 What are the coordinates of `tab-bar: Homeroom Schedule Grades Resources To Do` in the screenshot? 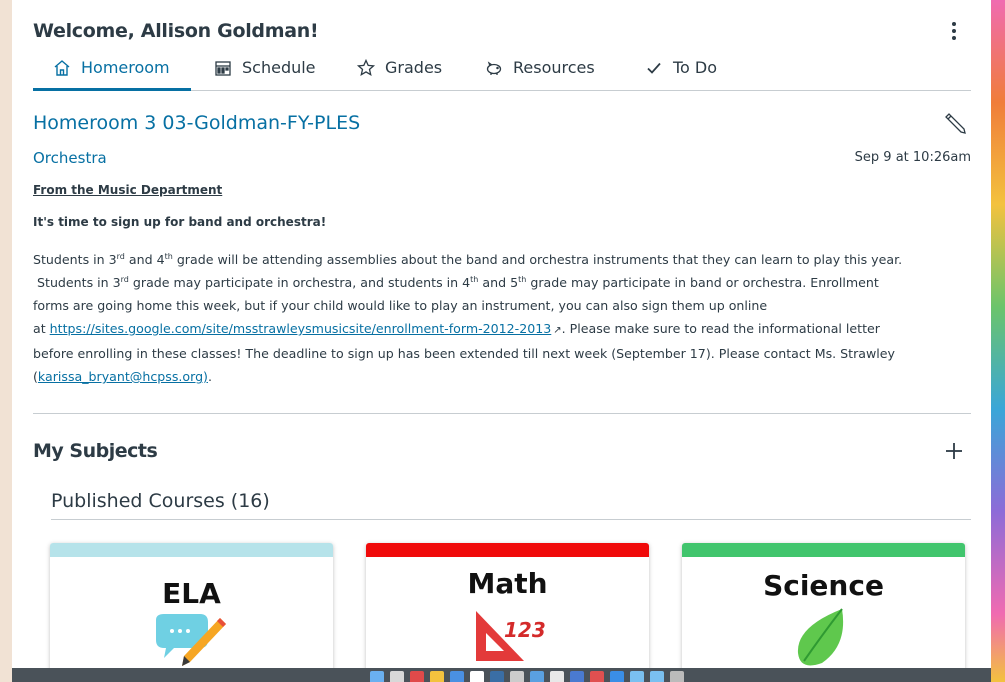 It's located at (502, 74).